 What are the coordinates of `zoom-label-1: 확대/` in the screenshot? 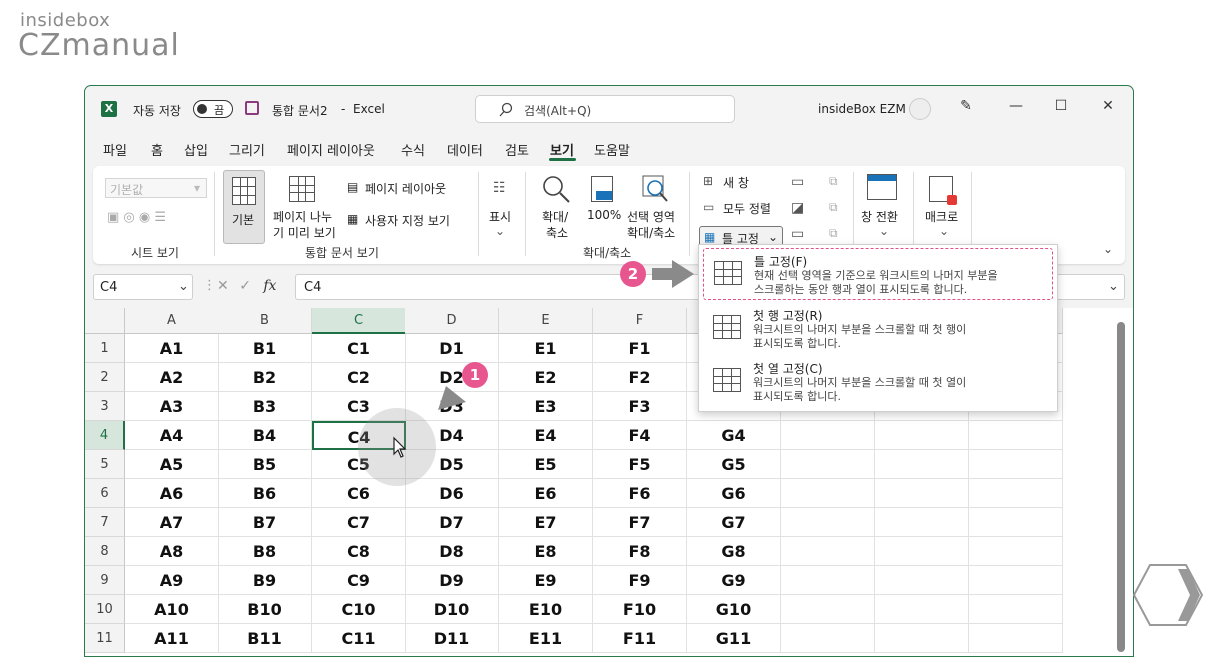 It's located at (555, 216).